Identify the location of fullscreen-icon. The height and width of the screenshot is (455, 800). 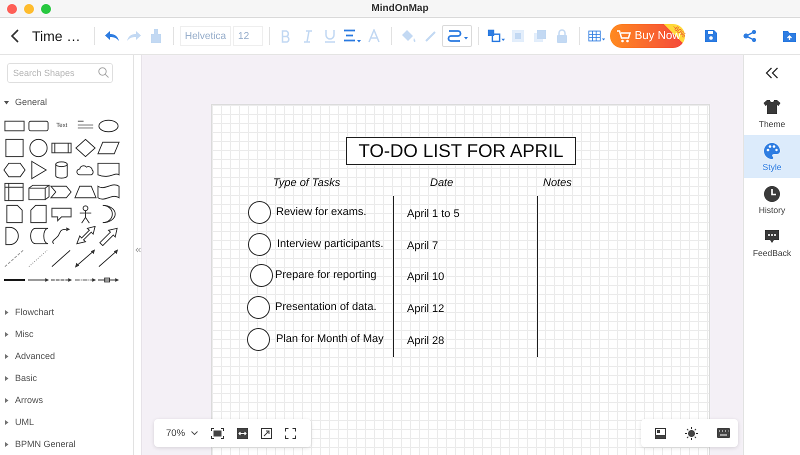
(290, 433).